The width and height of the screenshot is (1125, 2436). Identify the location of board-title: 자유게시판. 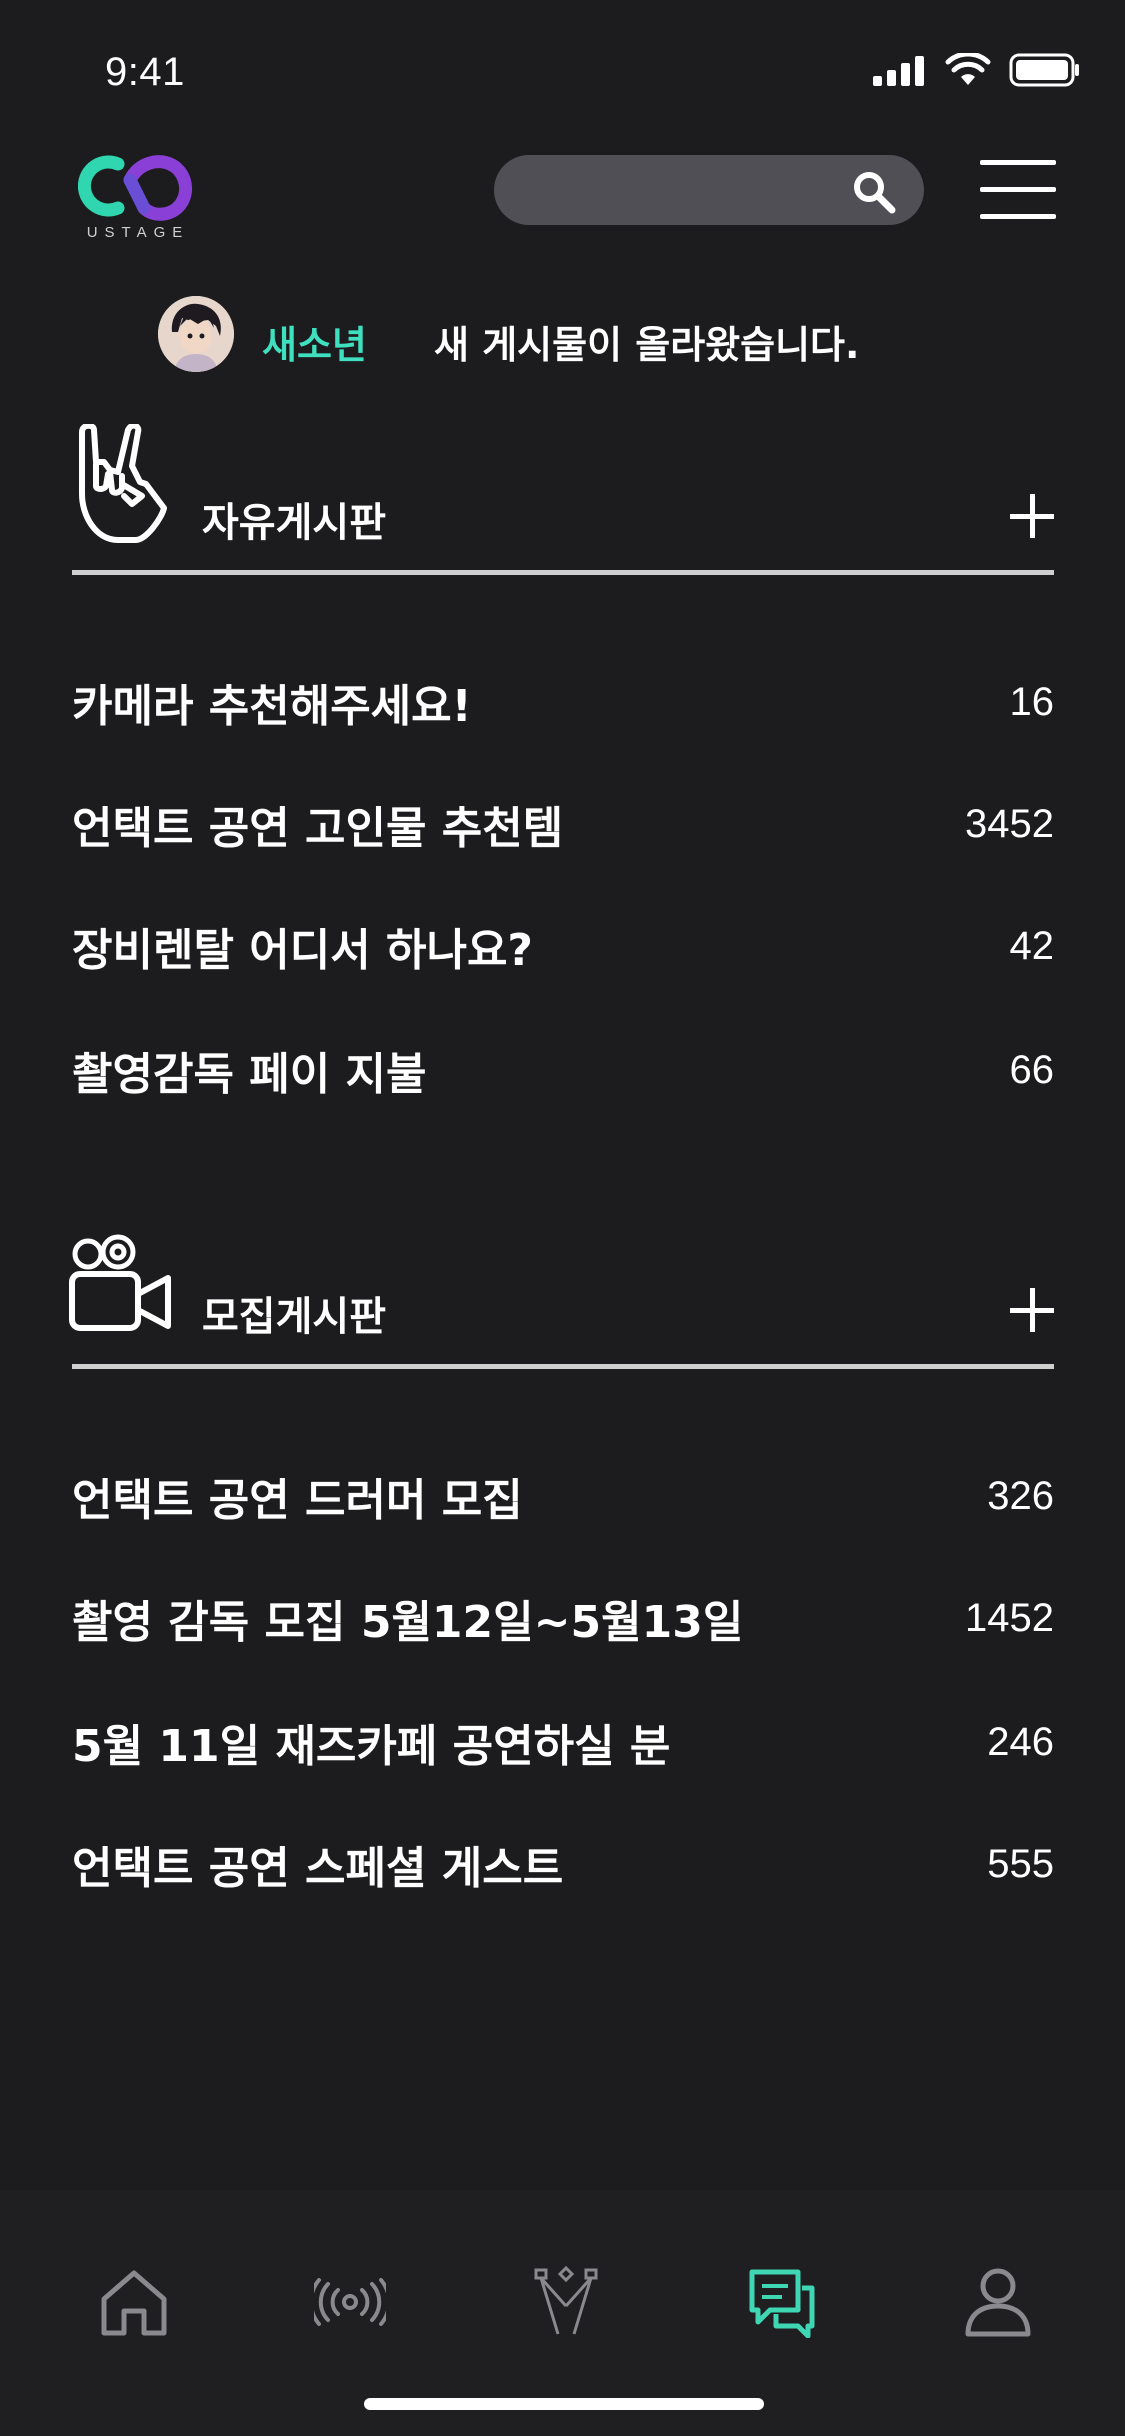
(294, 519).